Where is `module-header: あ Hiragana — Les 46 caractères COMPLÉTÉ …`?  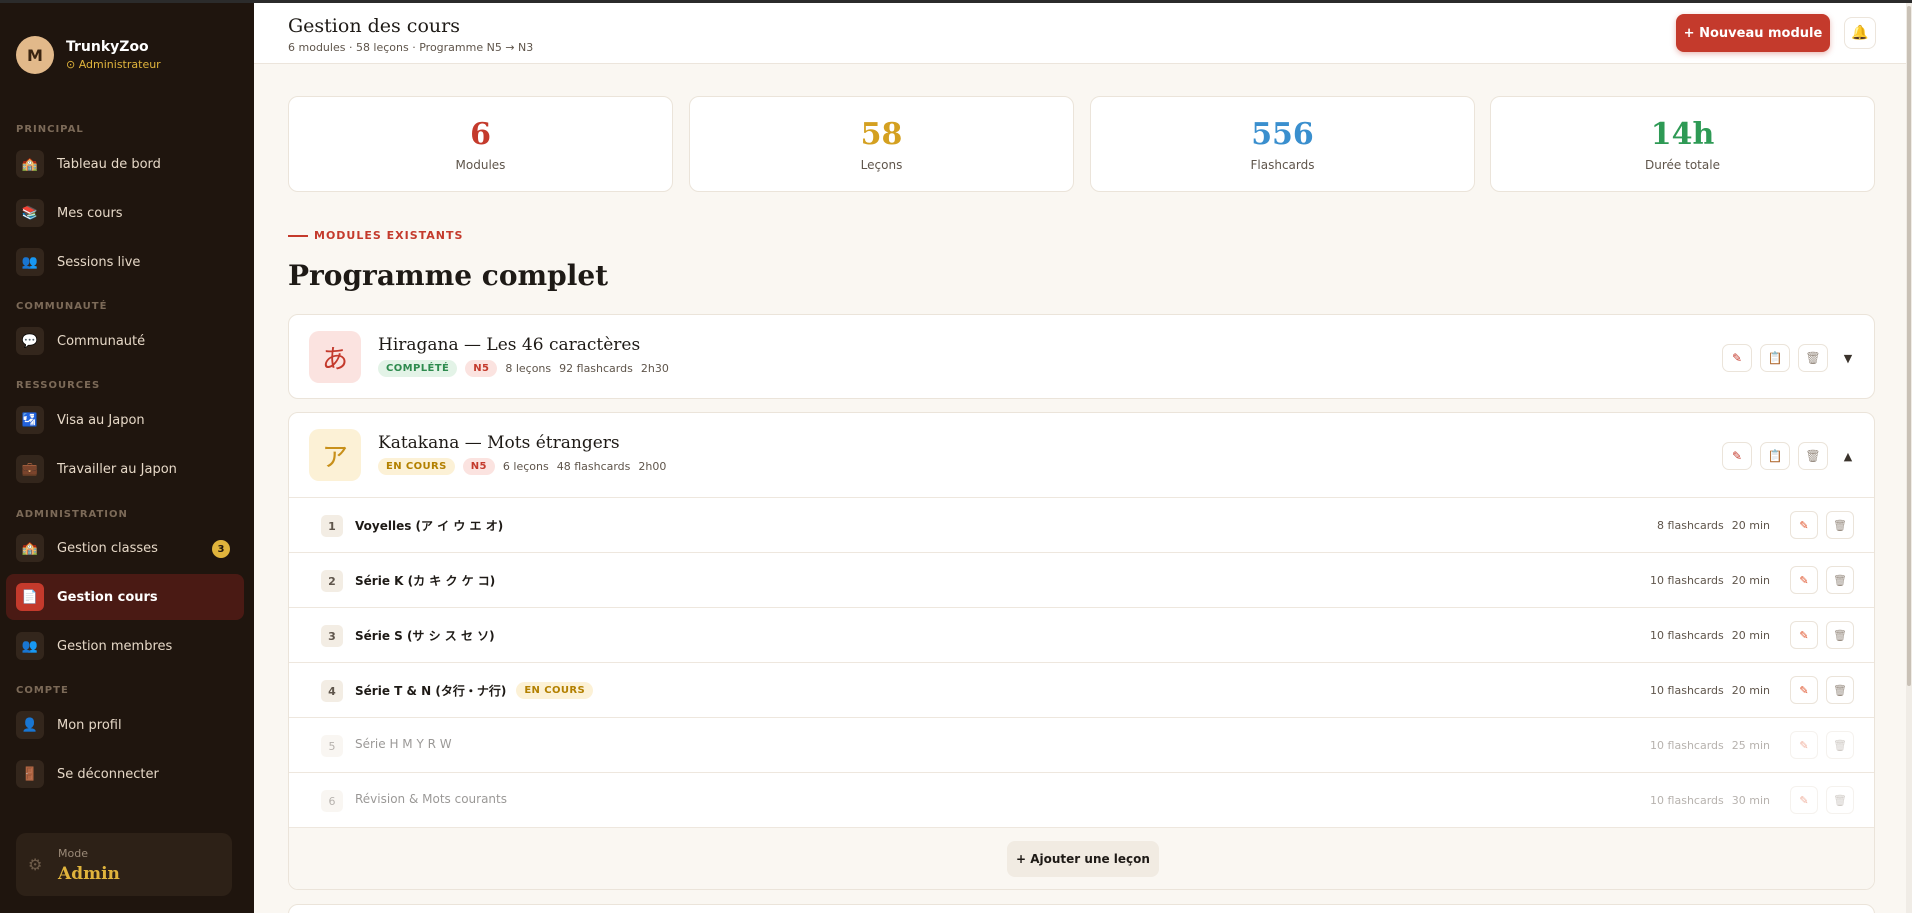 module-header: あ Hiragana — Les 46 caractères COMPLÉTÉ … is located at coordinates (1081, 356).